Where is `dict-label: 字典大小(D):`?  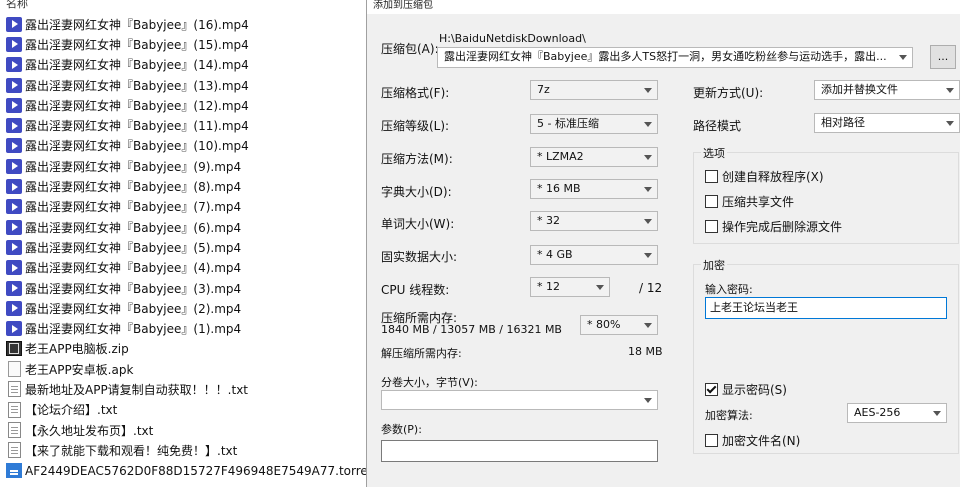 dict-label: 字典大小(D): is located at coordinates (416, 192).